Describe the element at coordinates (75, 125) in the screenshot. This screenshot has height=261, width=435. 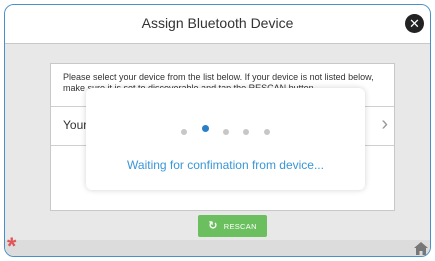
I see `device-list-item-label: Your` at that location.